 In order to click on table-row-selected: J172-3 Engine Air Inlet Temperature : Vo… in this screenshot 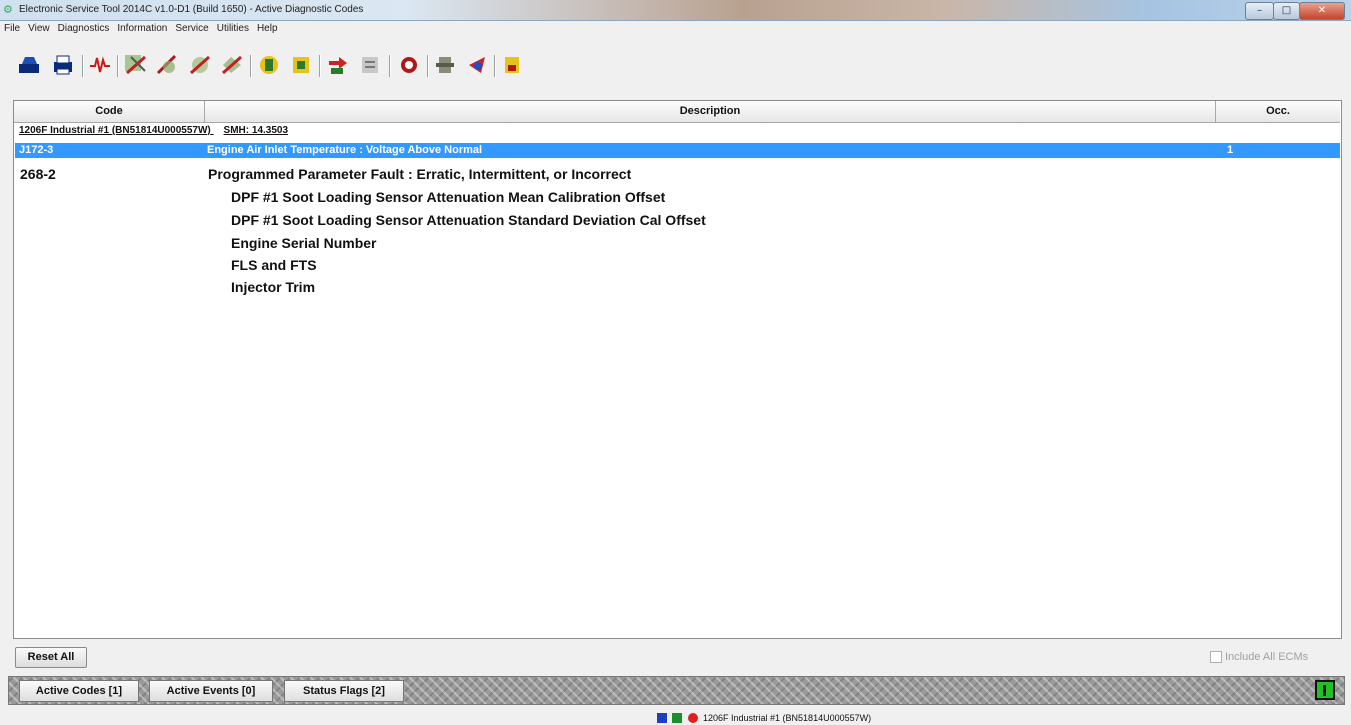, I will do `click(677, 150)`.